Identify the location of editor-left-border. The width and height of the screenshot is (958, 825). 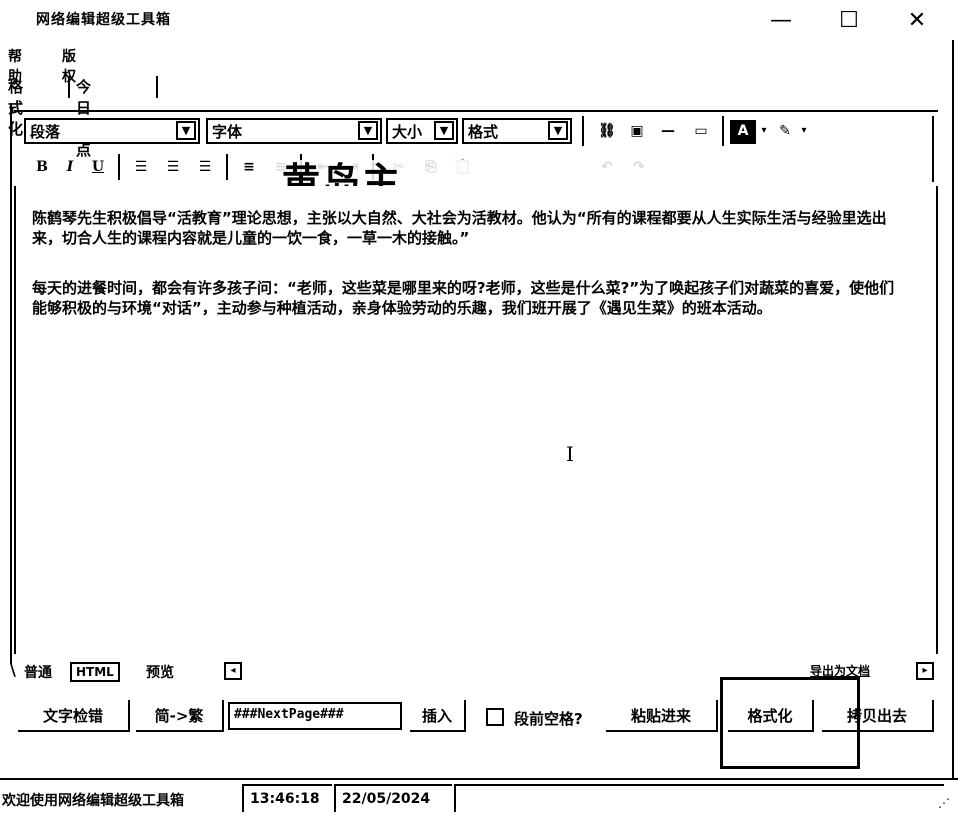
(11, 384).